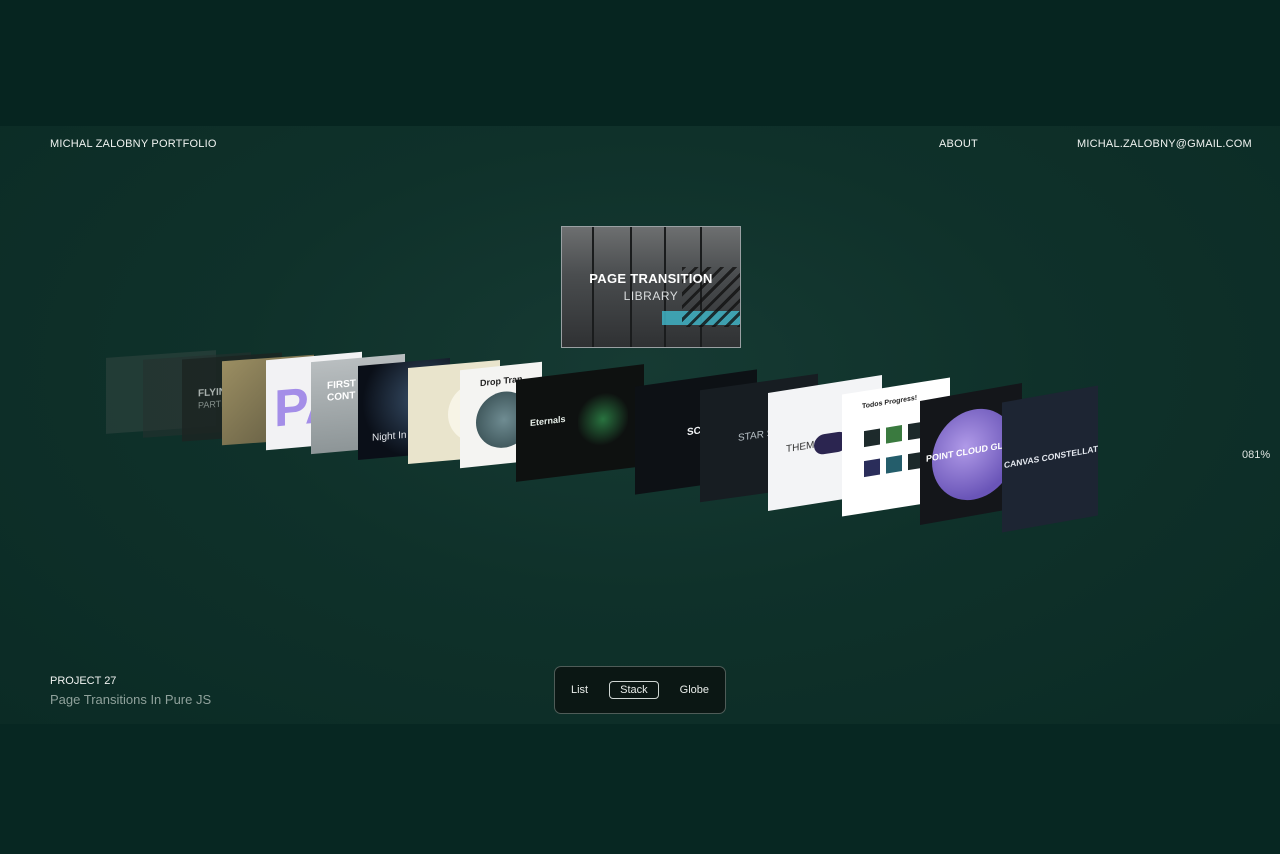  I want to click on featured-subtitle: LIBRARY, so click(651, 296).